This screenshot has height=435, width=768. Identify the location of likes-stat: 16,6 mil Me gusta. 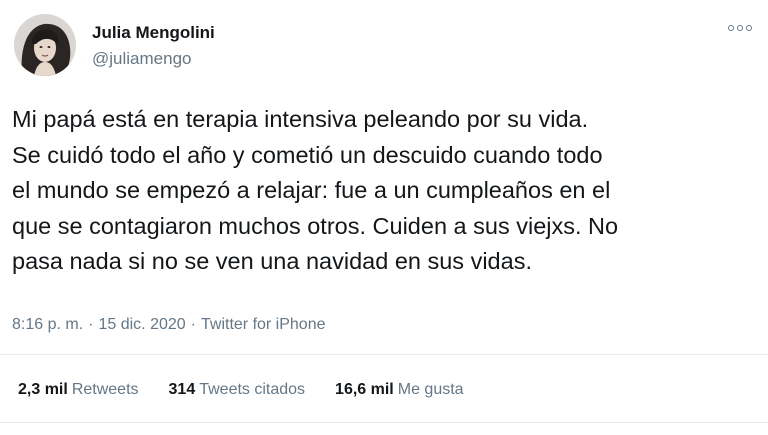
(399, 390).